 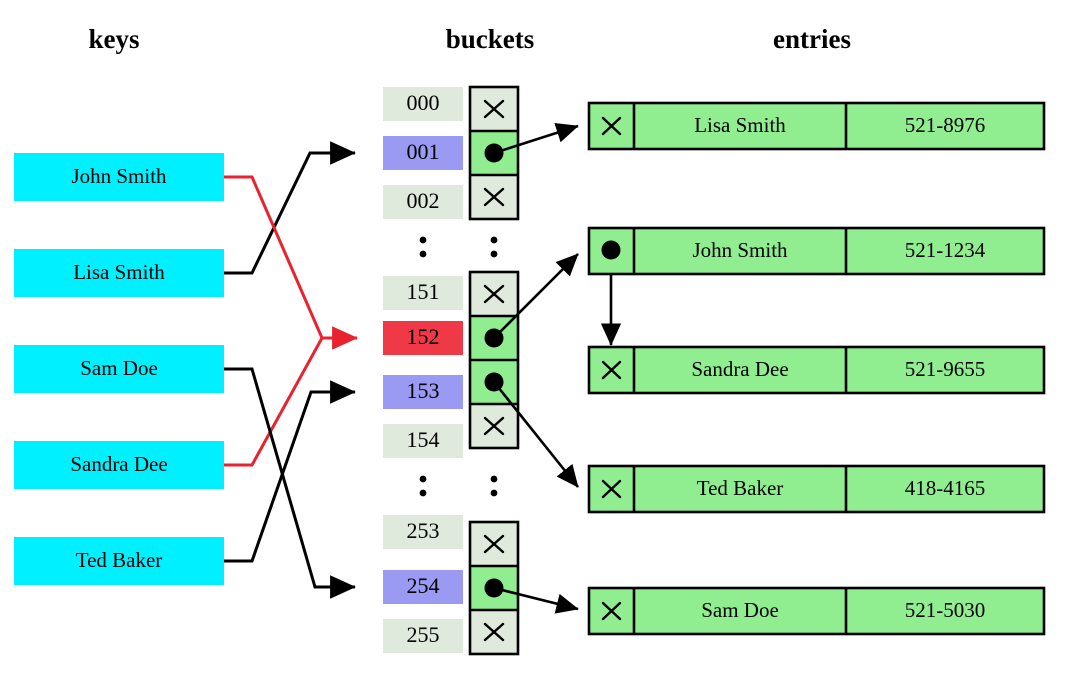 What do you see at coordinates (423, 370) in the screenshot?
I see `bucket-index-column: 000 001 002 151 152 153 154 253 254 255` at bounding box center [423, 370].